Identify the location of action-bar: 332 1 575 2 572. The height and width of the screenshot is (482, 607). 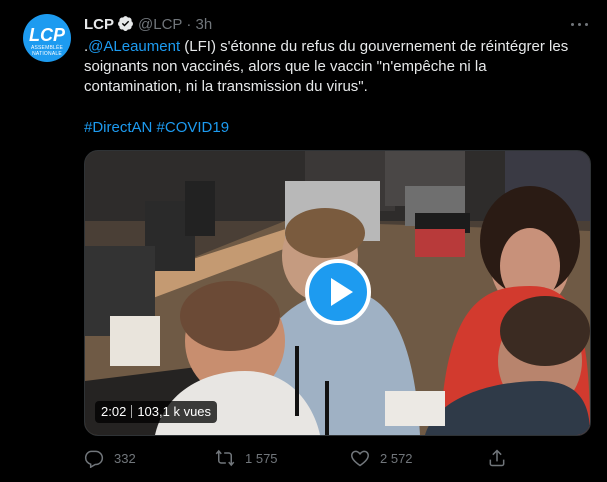
(295, 458).